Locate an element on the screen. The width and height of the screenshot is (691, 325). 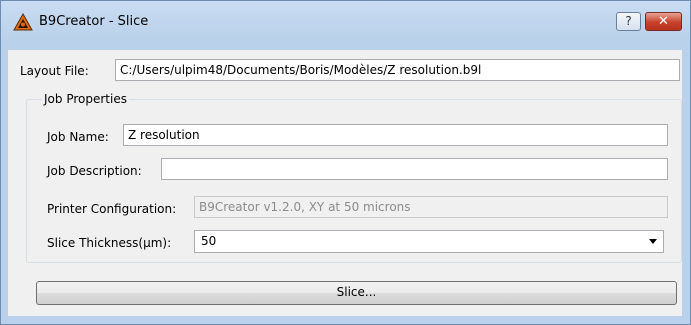
job-name-input: Z resolution is located at coordinates (395, 135).